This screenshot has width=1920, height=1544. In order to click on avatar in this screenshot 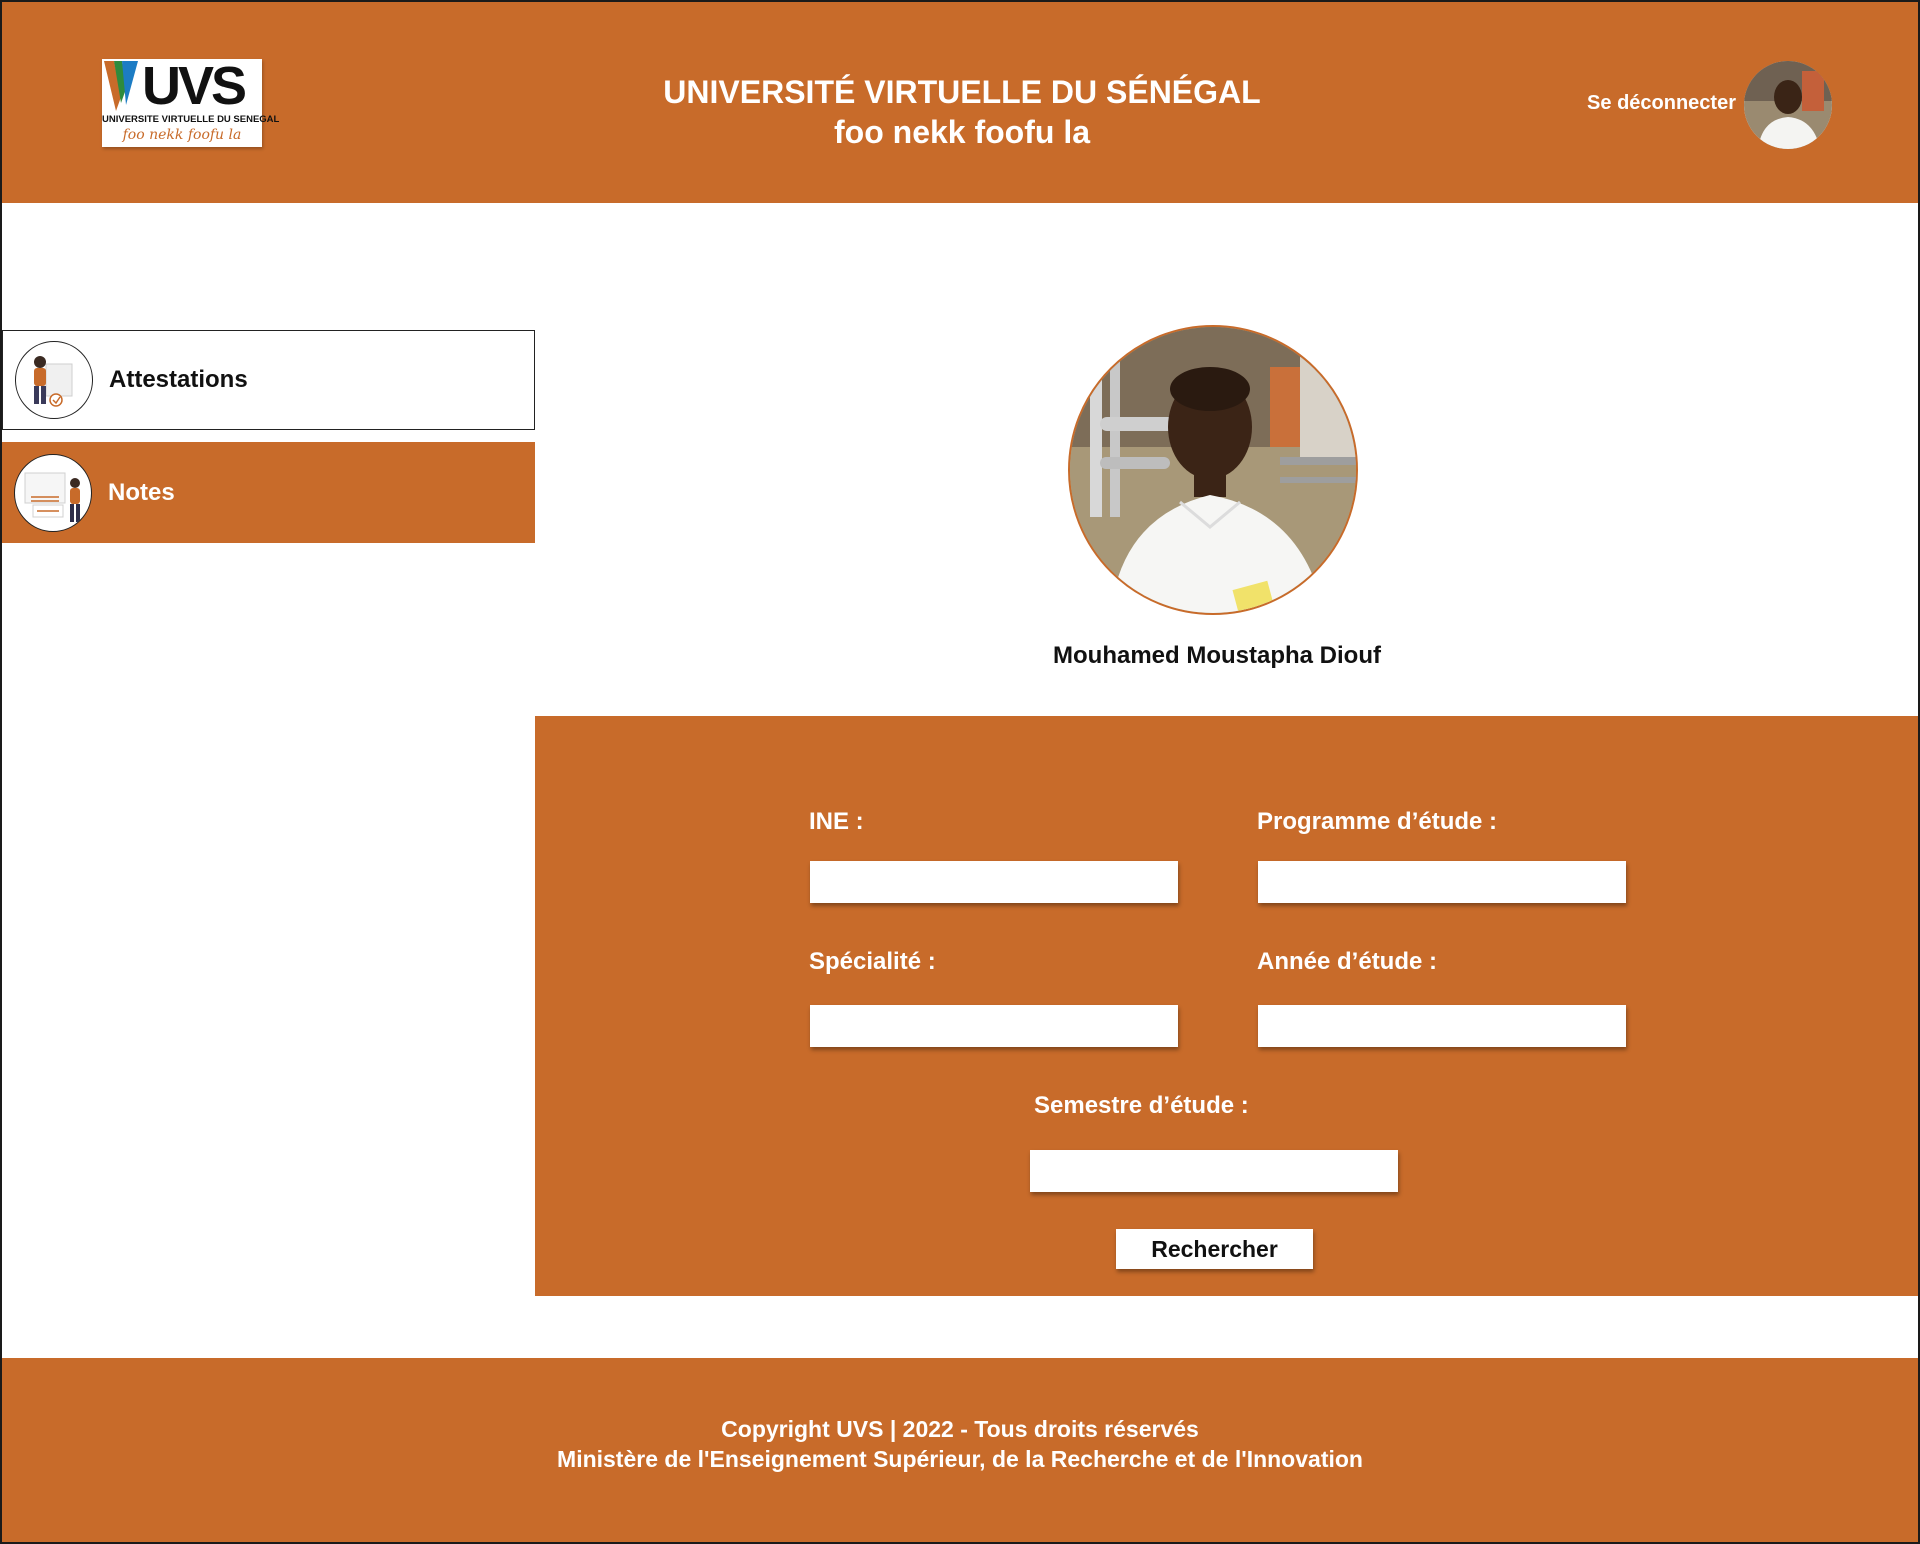, I will do `click(1788, 105)`.